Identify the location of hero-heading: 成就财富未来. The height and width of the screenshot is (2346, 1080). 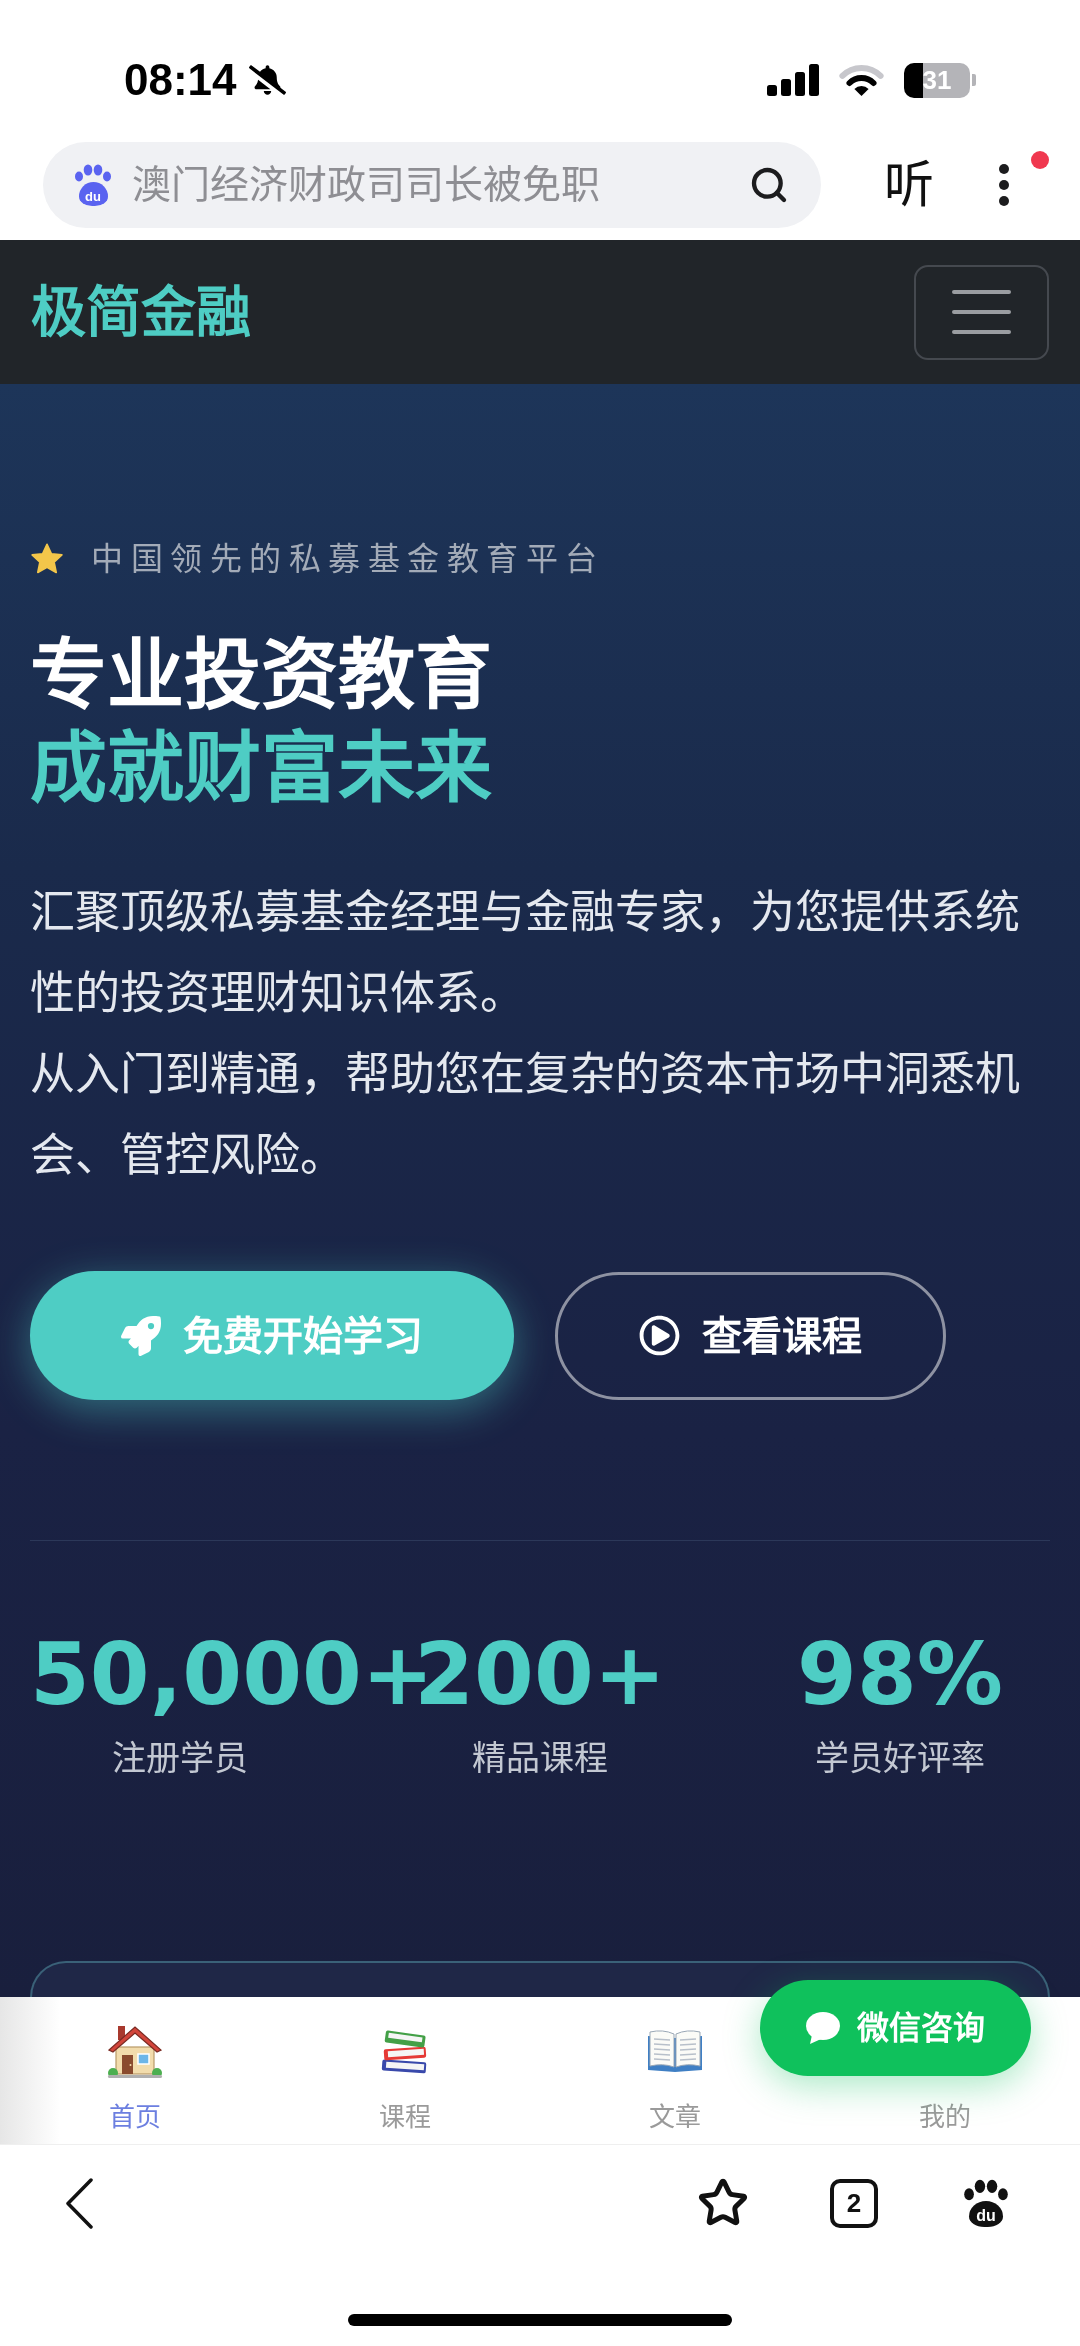
(261, 768).